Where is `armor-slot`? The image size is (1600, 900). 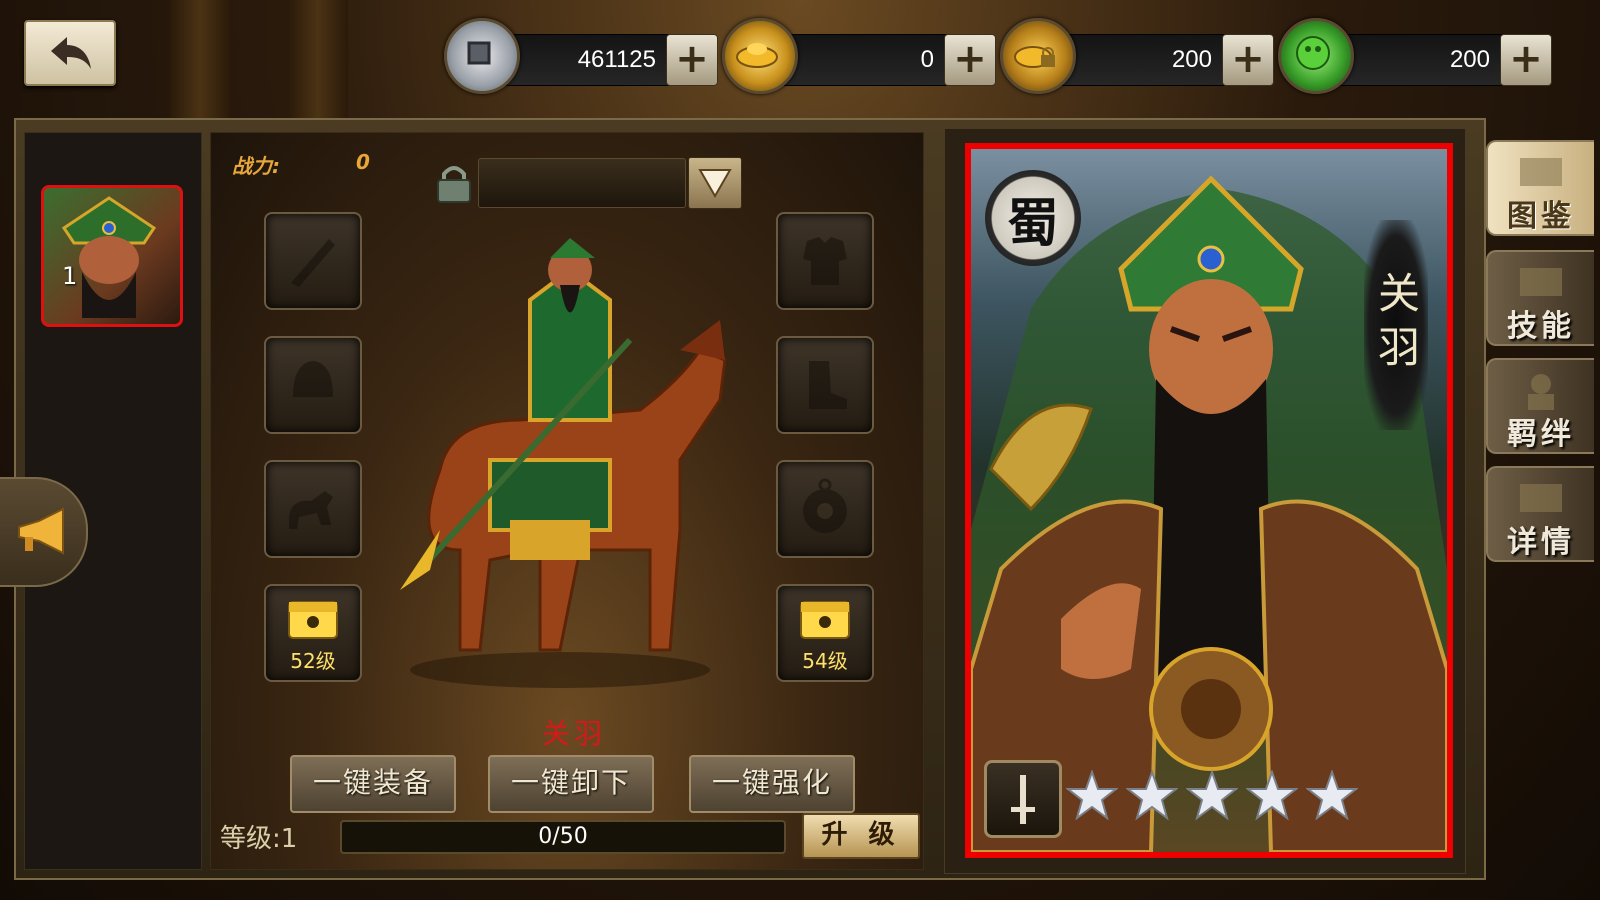 armor-slot is located at coordinates (825, 261).